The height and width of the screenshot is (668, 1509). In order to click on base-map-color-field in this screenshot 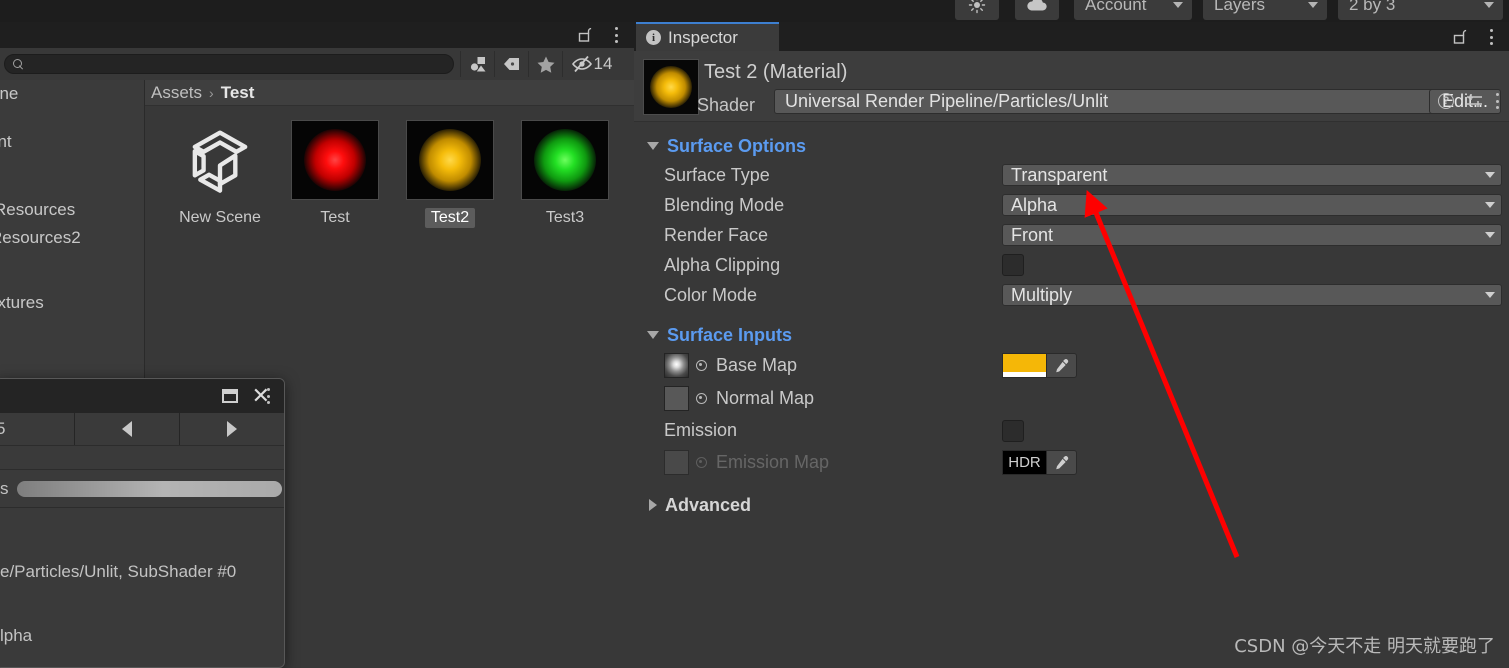, I will do `click(1252, 365)`.